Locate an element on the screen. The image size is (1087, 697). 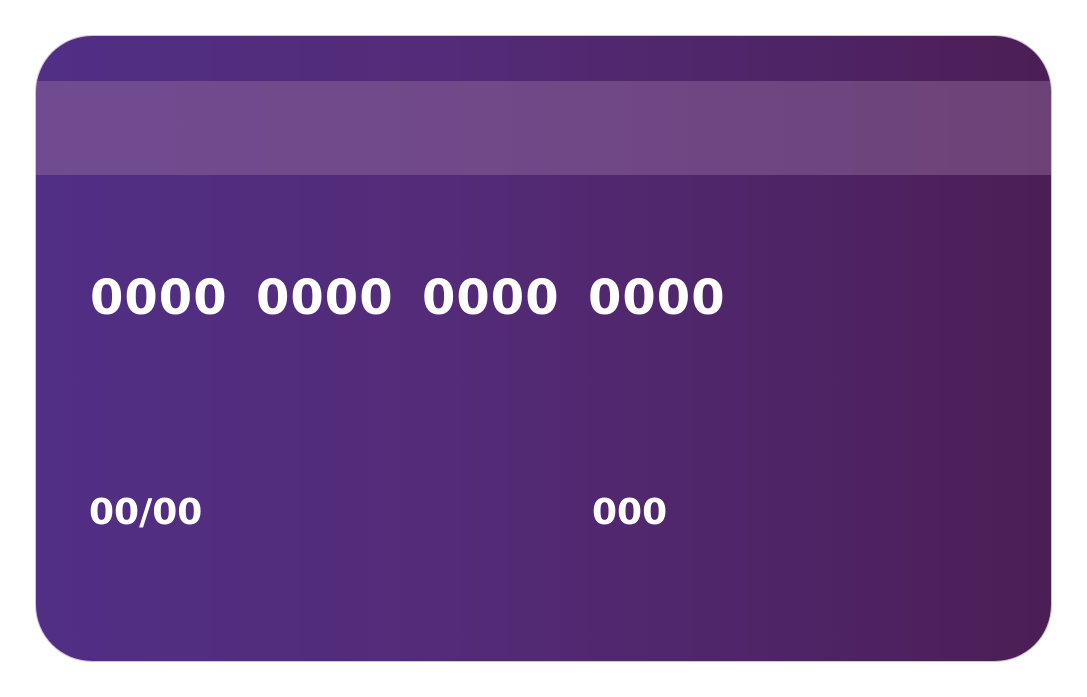
card-number-group-1: 0000 is located at coordinates (159, 298).